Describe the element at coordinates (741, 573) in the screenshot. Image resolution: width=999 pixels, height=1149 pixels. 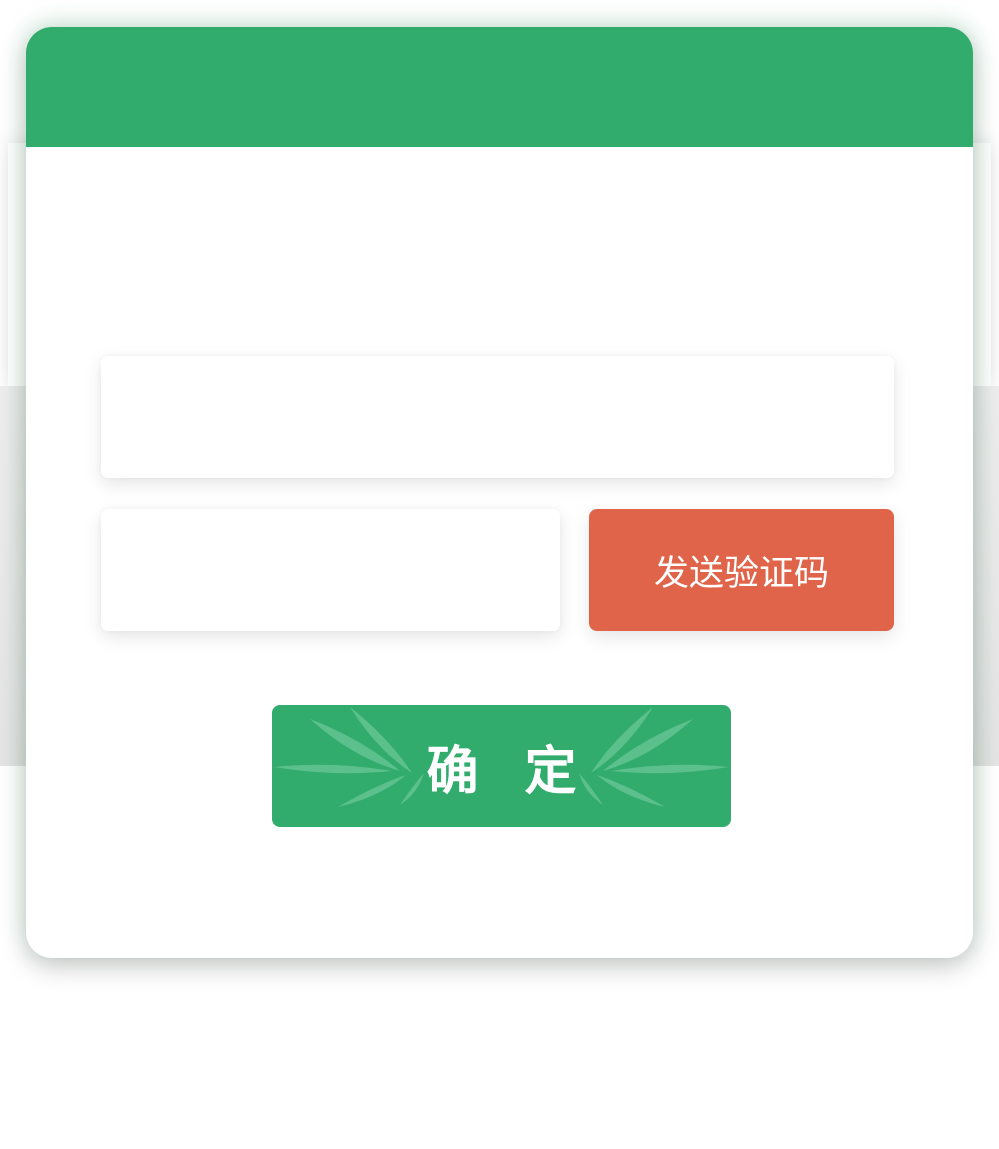
I see `send-code-label: 发送验证码` at that location.